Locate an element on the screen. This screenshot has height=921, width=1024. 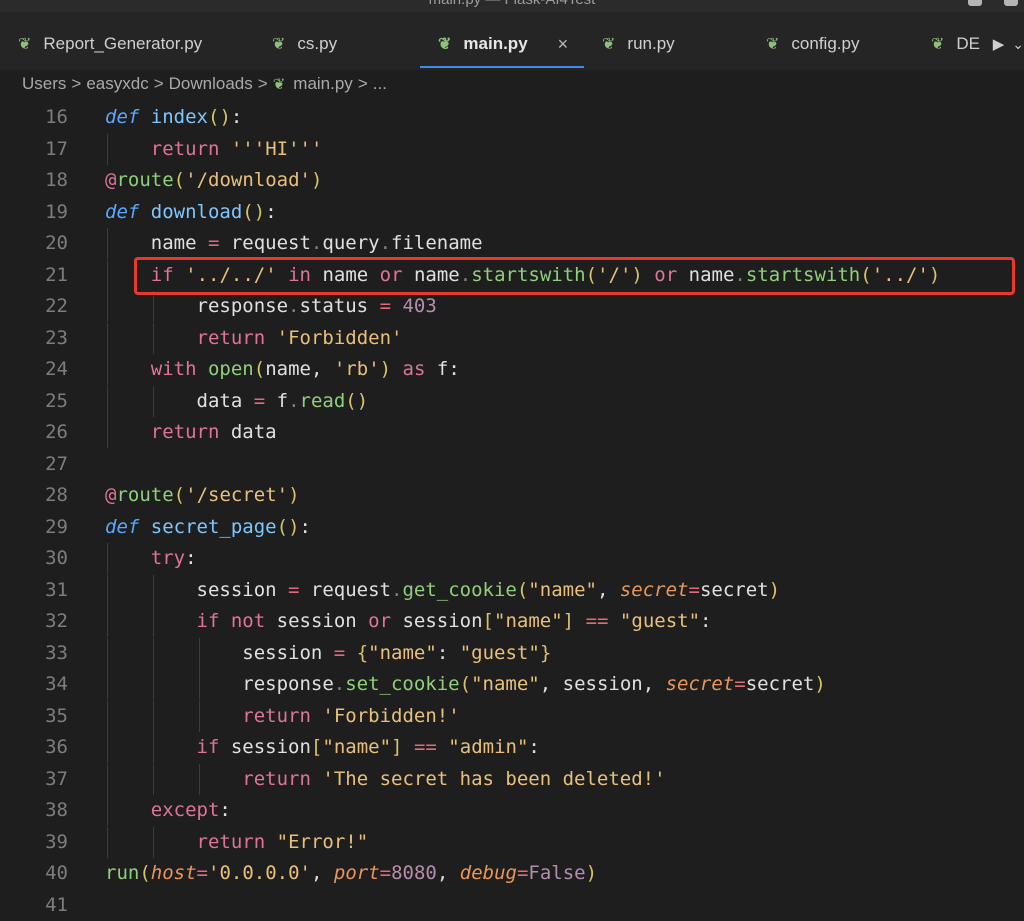
tab-de: ❦ DE is located at coordinates (955, 44).